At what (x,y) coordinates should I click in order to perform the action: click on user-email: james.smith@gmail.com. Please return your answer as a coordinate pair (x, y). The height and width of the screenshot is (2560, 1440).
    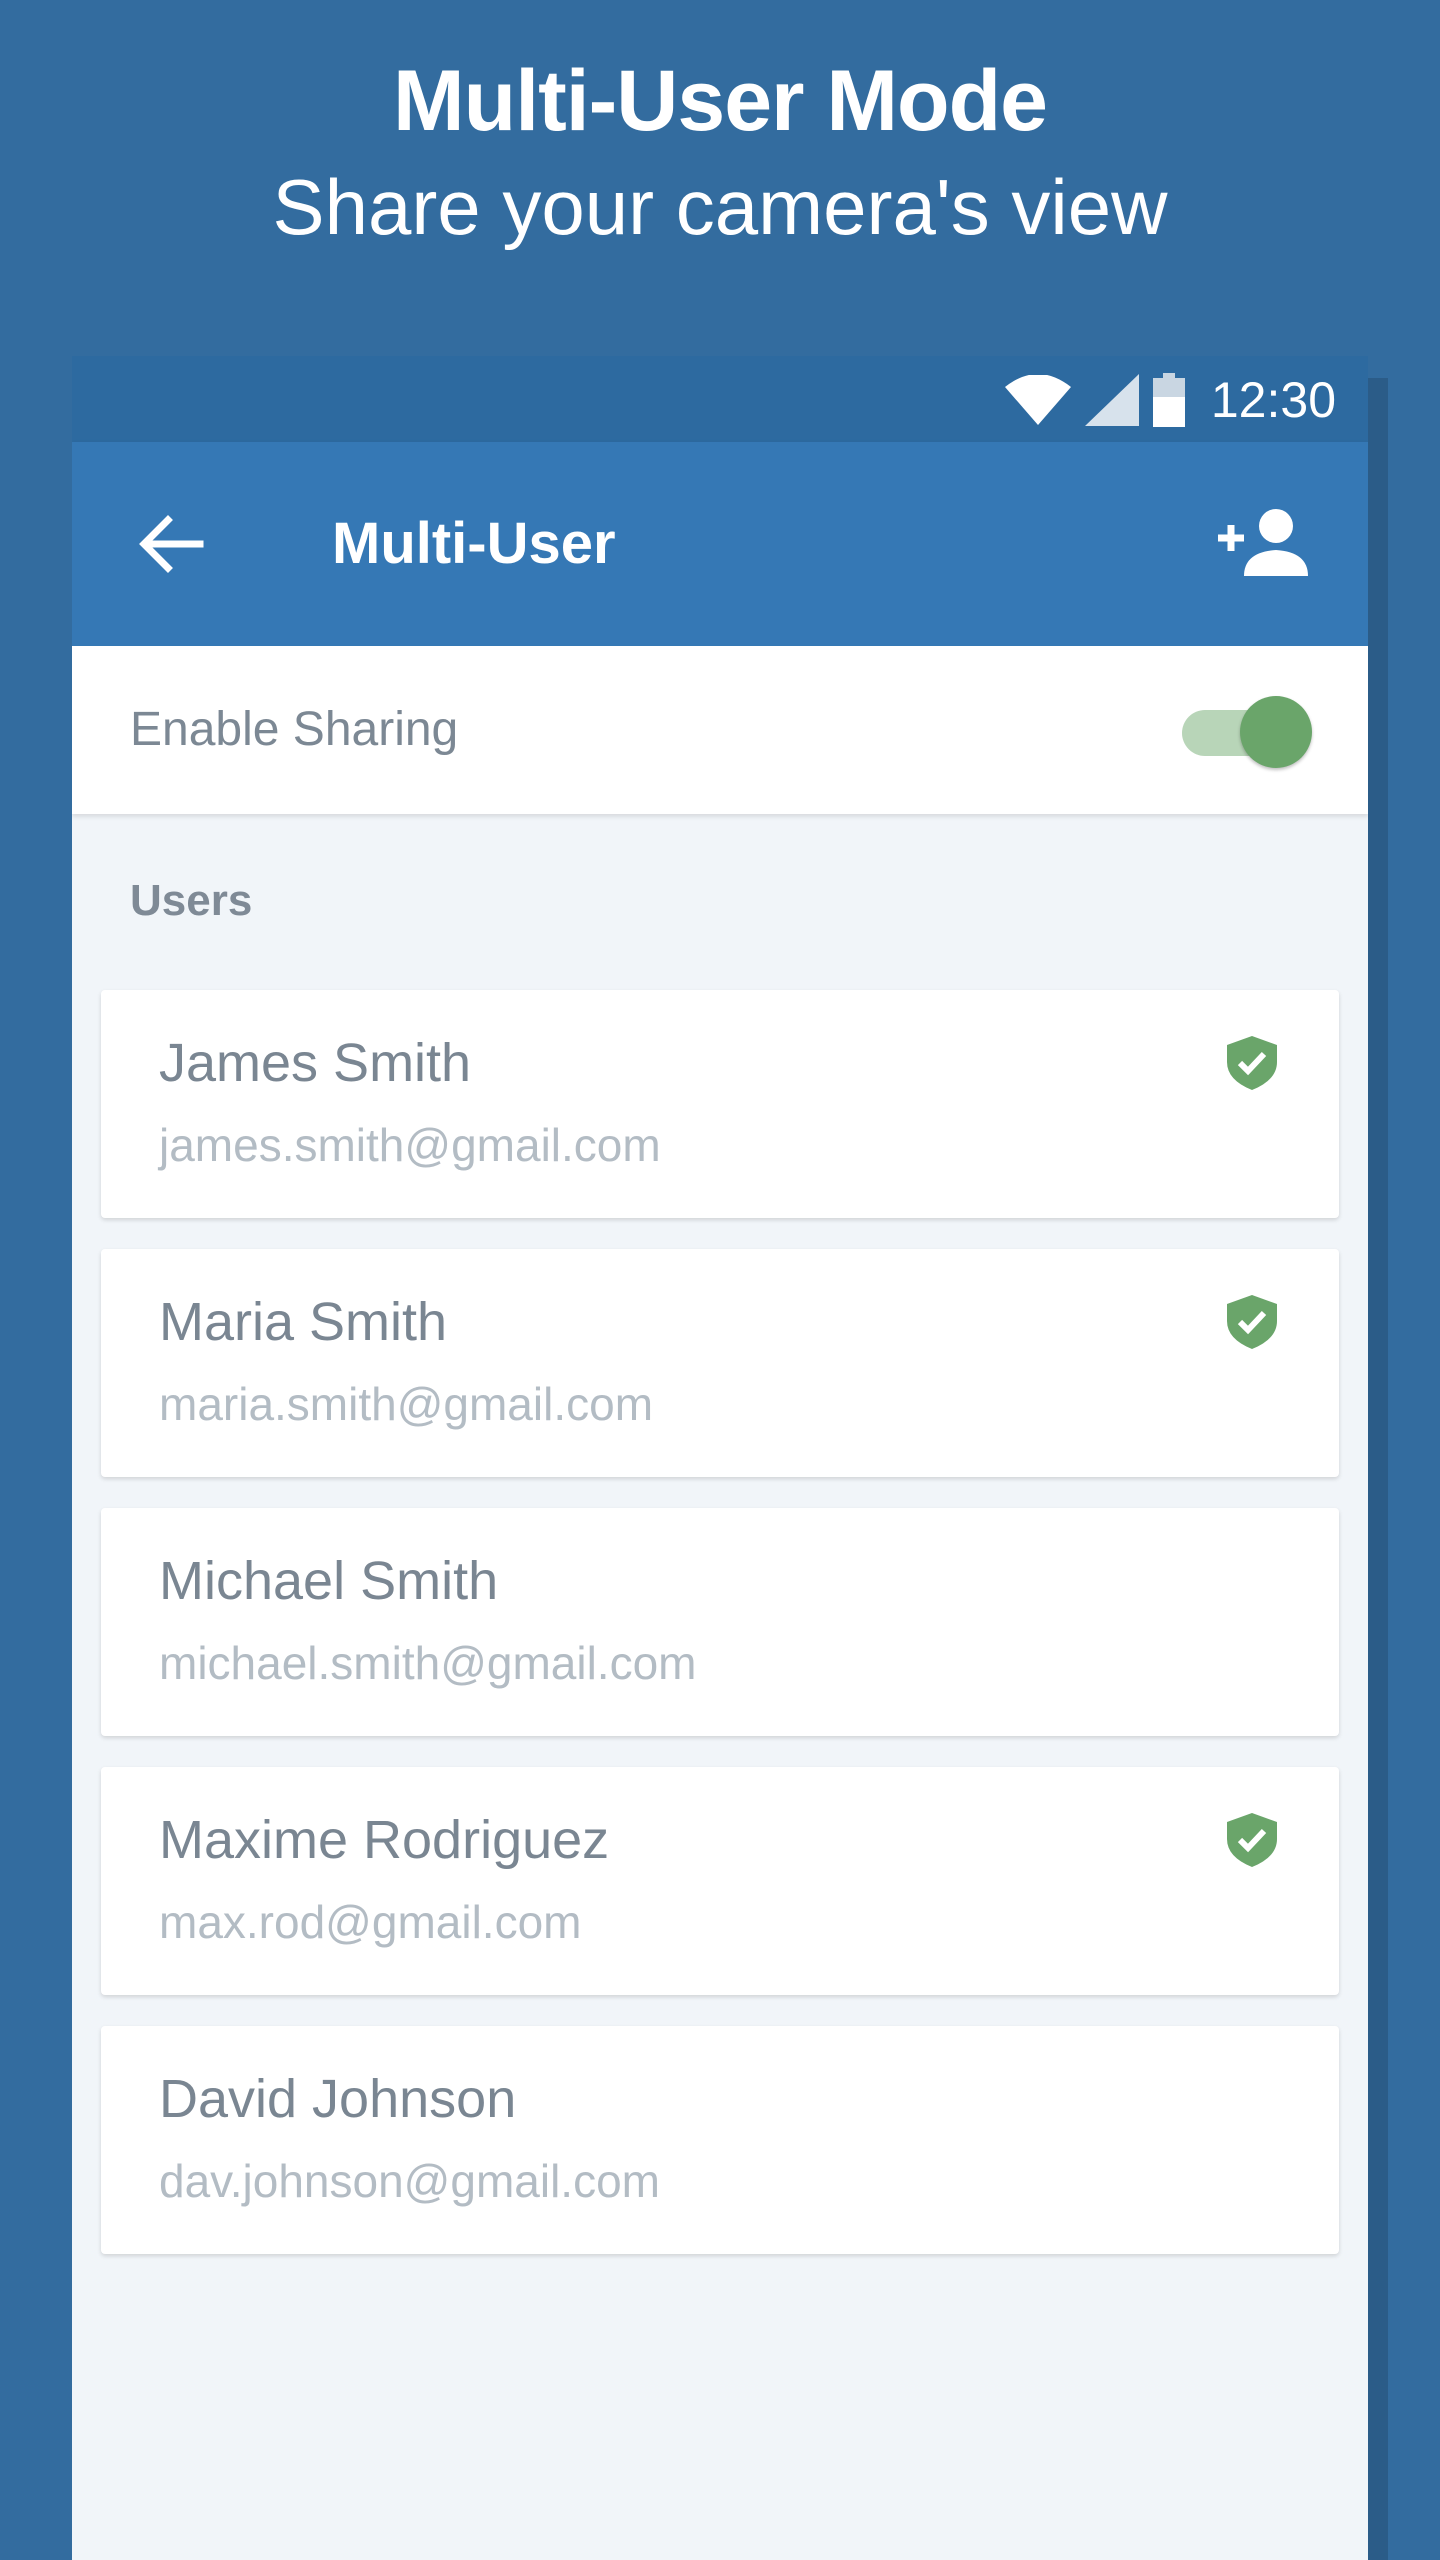
    Looking at the image, I should click on (410, 1145).